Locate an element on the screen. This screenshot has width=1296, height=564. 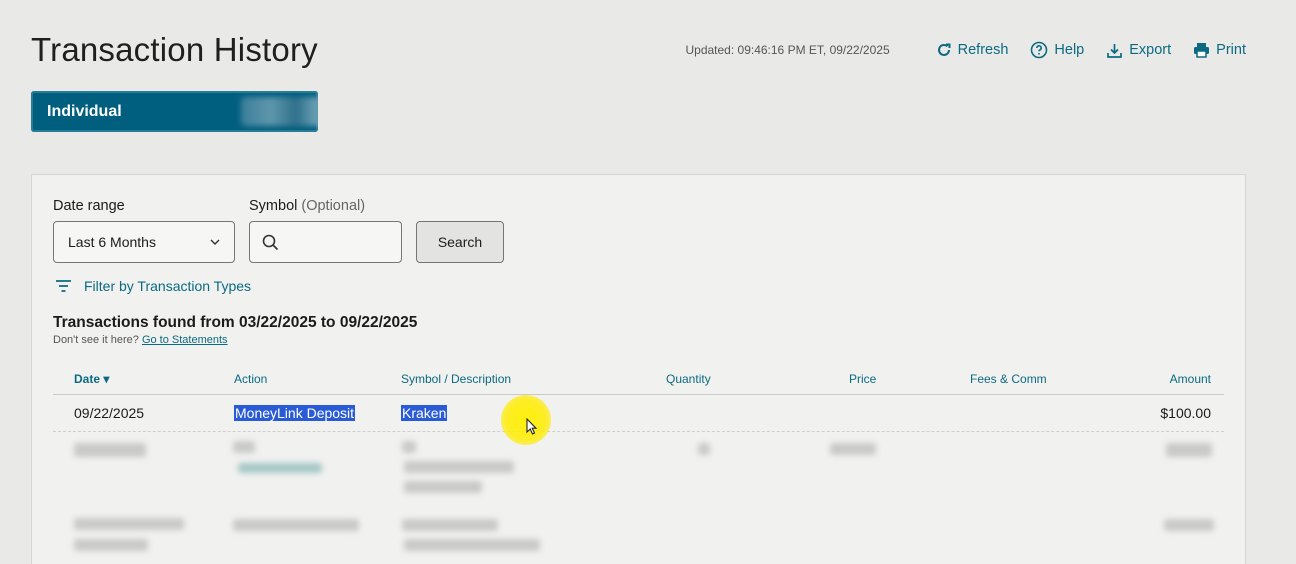
statements-hint: Don't see it here? Go to Statements is located at coordinates (140, 340).